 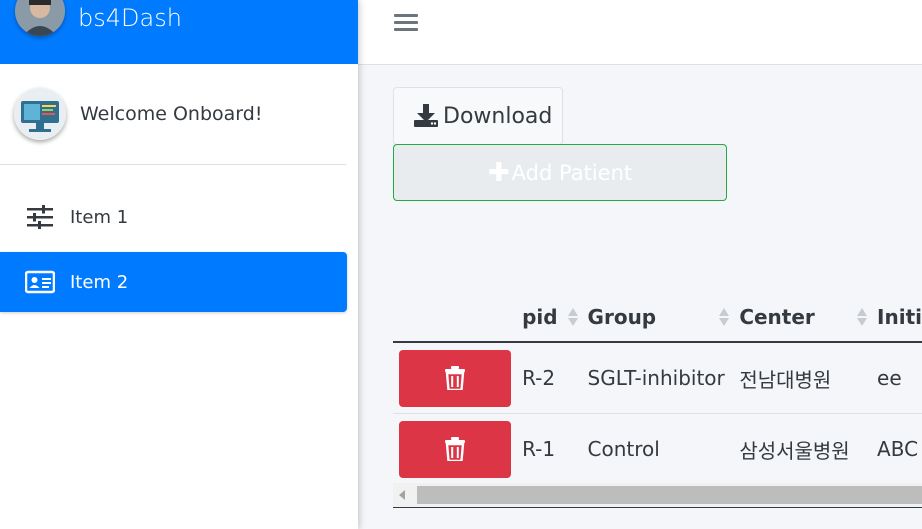 I want to click on plus-icon: ✚, so click(x=498, y=172).